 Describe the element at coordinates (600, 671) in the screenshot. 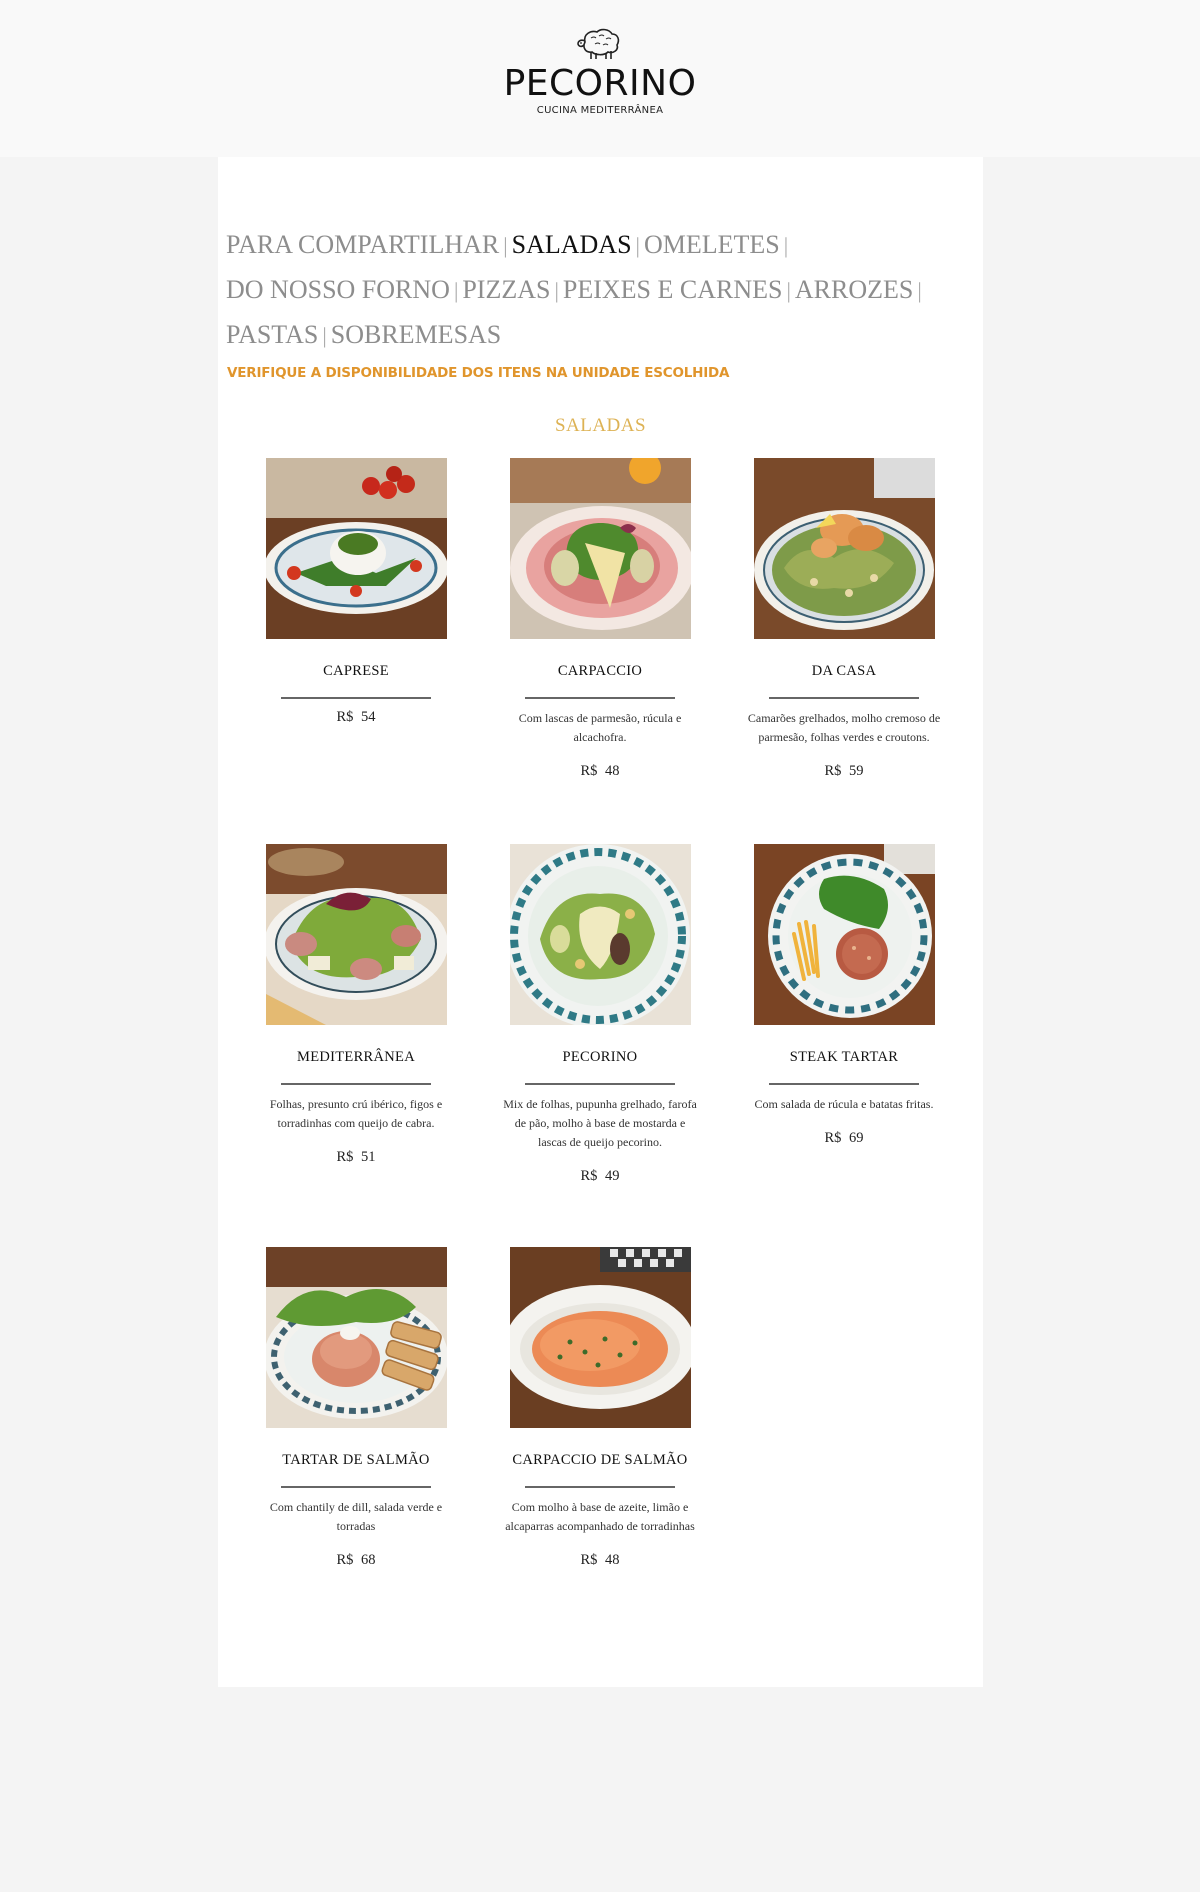

I see `item-name: CARPACCIO` at that location.